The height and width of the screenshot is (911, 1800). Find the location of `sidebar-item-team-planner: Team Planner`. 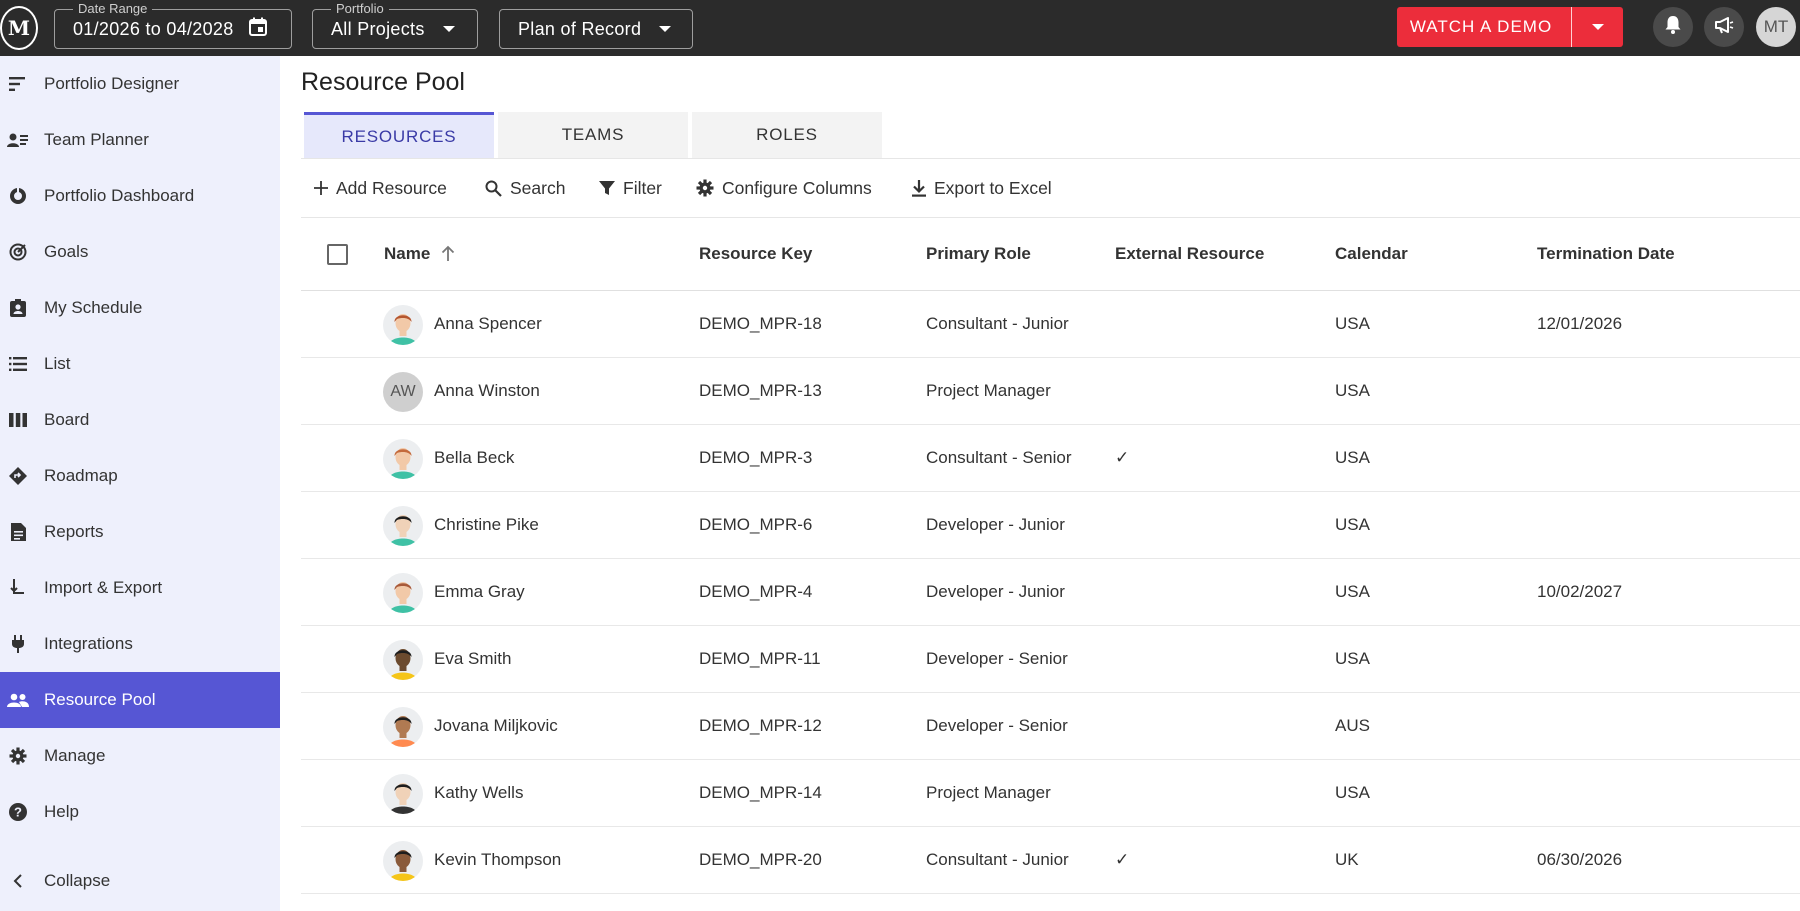

sidebar-item-team-planner: Team Planner is located at coordinates (140, 140).